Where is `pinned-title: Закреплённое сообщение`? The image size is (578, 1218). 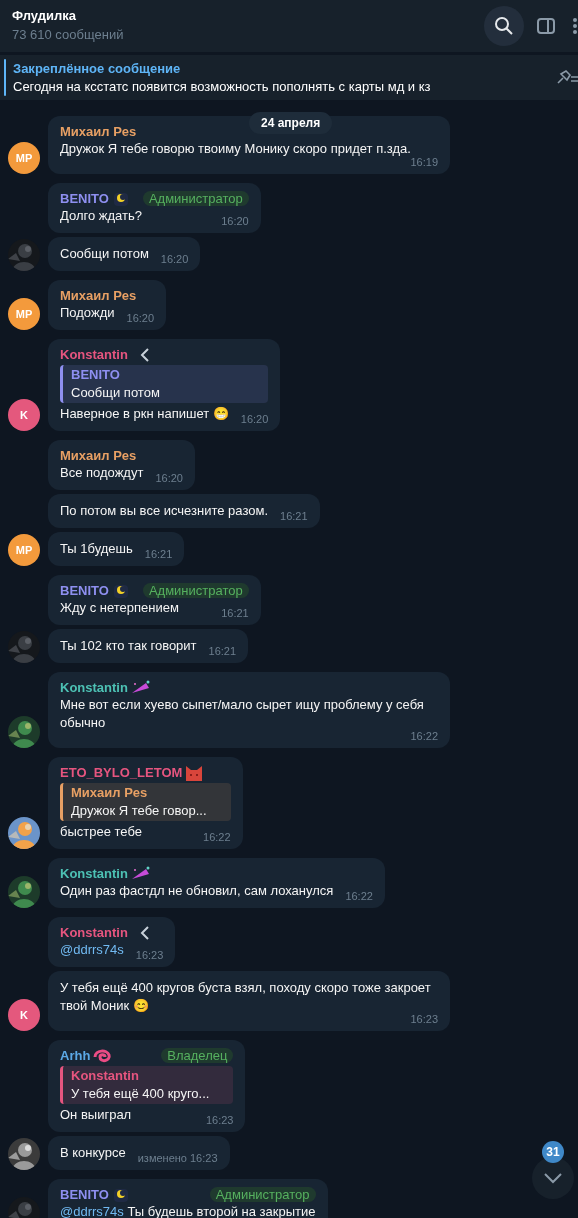
pinned-title: Закреплённое сообщение is located at coordinates (97, 68).